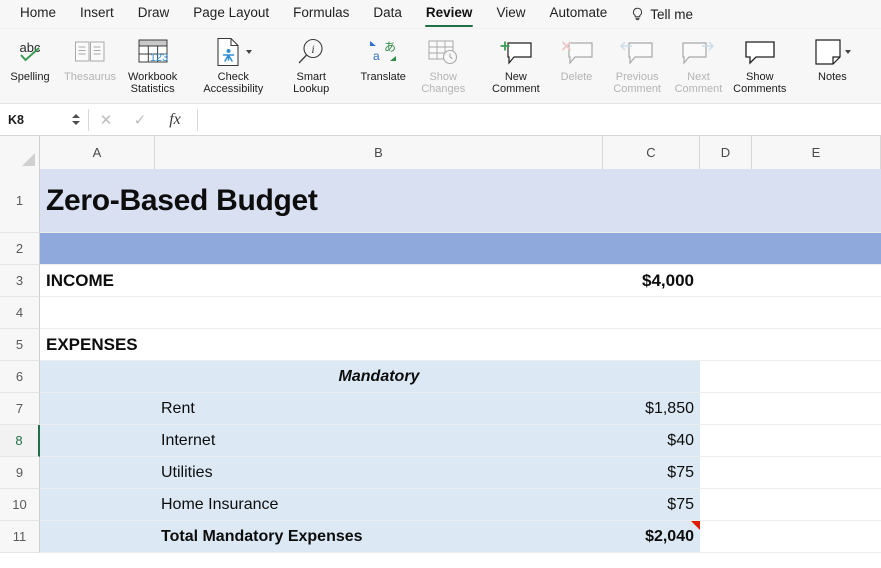  Describe the element at coordinates (34, 119) in the screenshot. I see `name-box: K8` at that location.